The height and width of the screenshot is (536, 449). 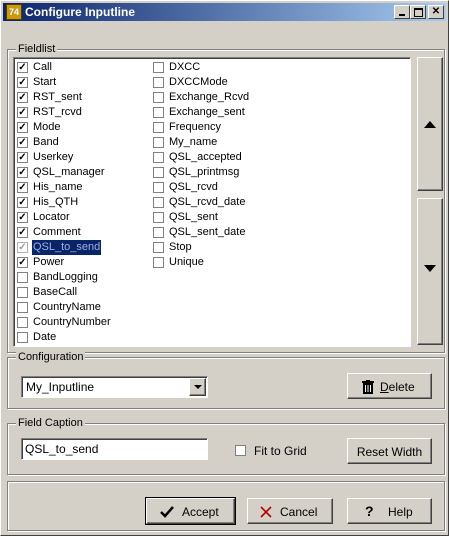 What do you see at coordinates (60, 387) in the screenshot?
I see `configuration-value: My_Inputline` at bounding box center [60, 387].